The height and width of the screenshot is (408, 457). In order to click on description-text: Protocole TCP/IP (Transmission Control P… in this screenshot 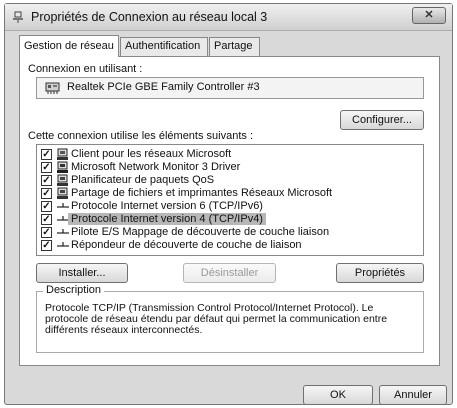, I will do `click(216, 319)`.